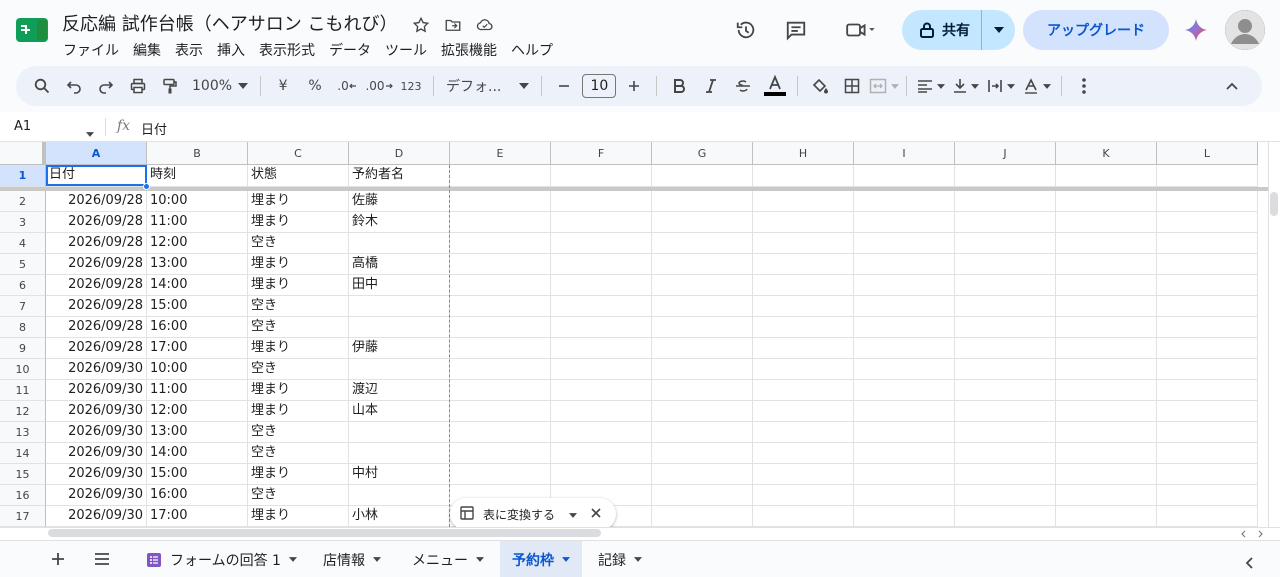 The width and height of the screenshot is (1280, 577). I want to click on column-header-b: B, so click(197, 153).